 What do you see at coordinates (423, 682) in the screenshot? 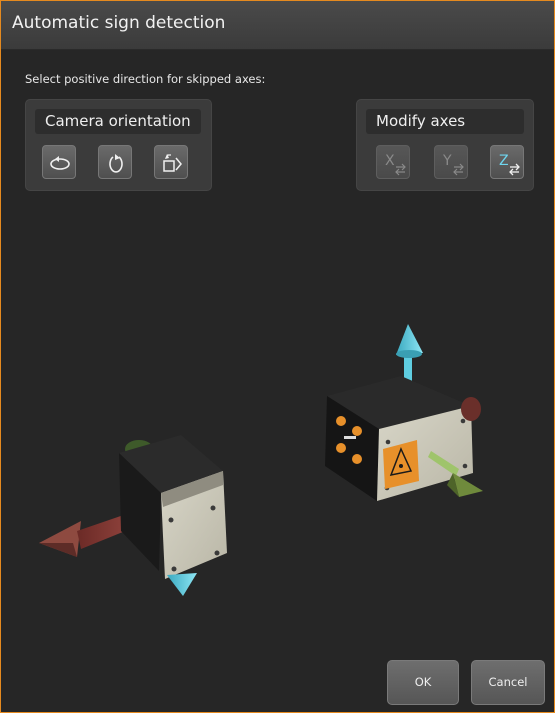
I see `ok-button: OK` at bounding box center [423, 682].